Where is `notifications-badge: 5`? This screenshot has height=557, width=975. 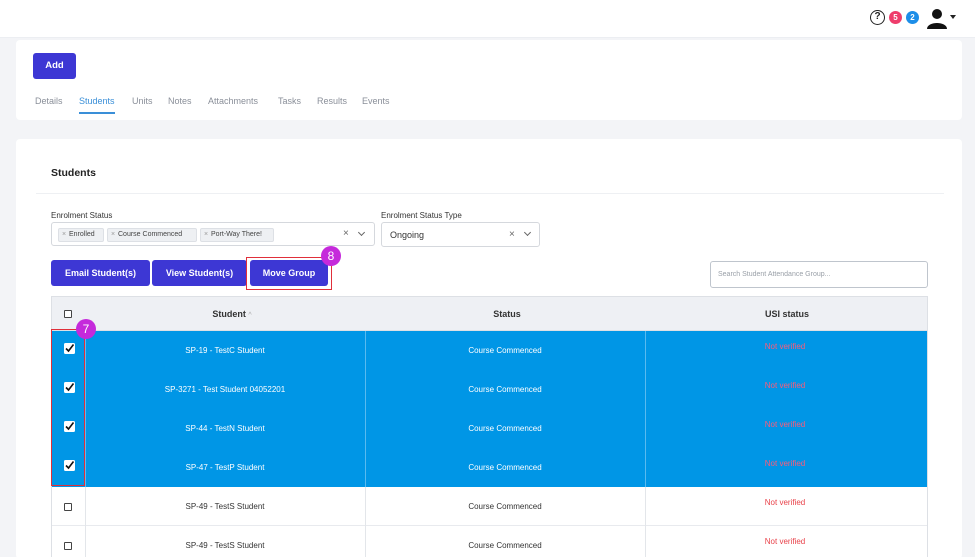 notifications-badge: 5 is located at coordinates (895, 17).